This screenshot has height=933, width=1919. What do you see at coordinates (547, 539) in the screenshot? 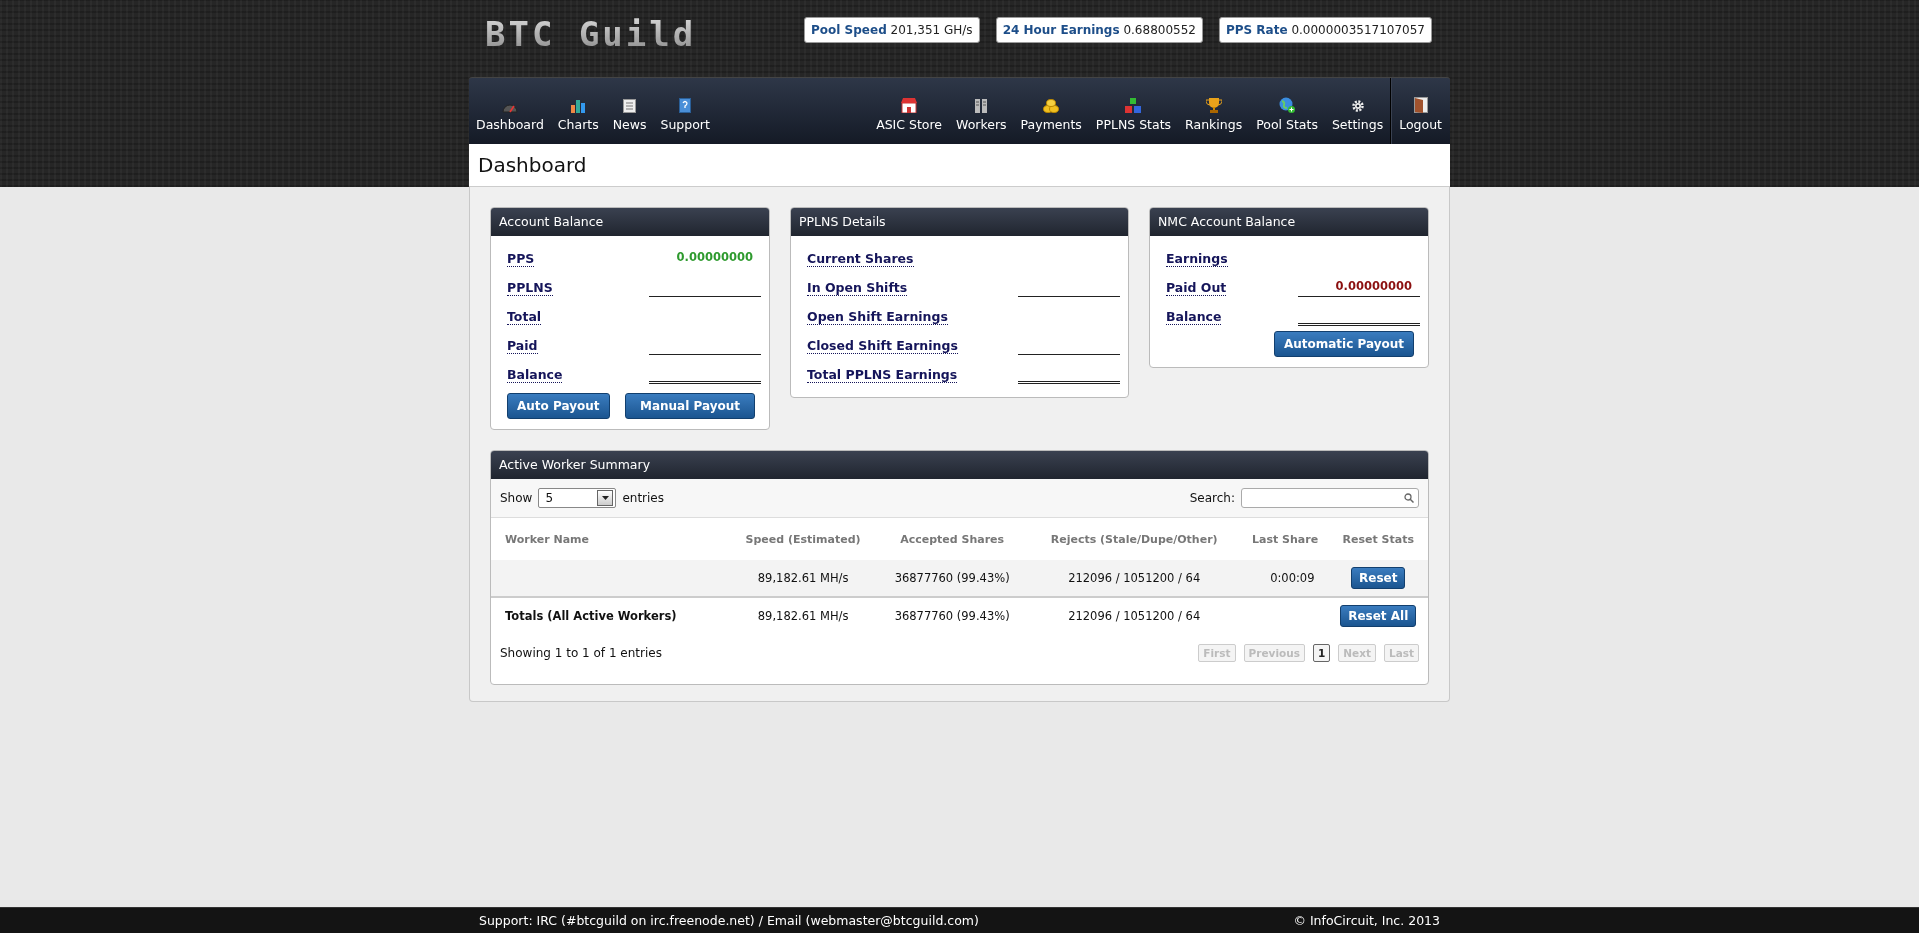
I see `column-header: Worker Name` at bounding box center [547, 539].